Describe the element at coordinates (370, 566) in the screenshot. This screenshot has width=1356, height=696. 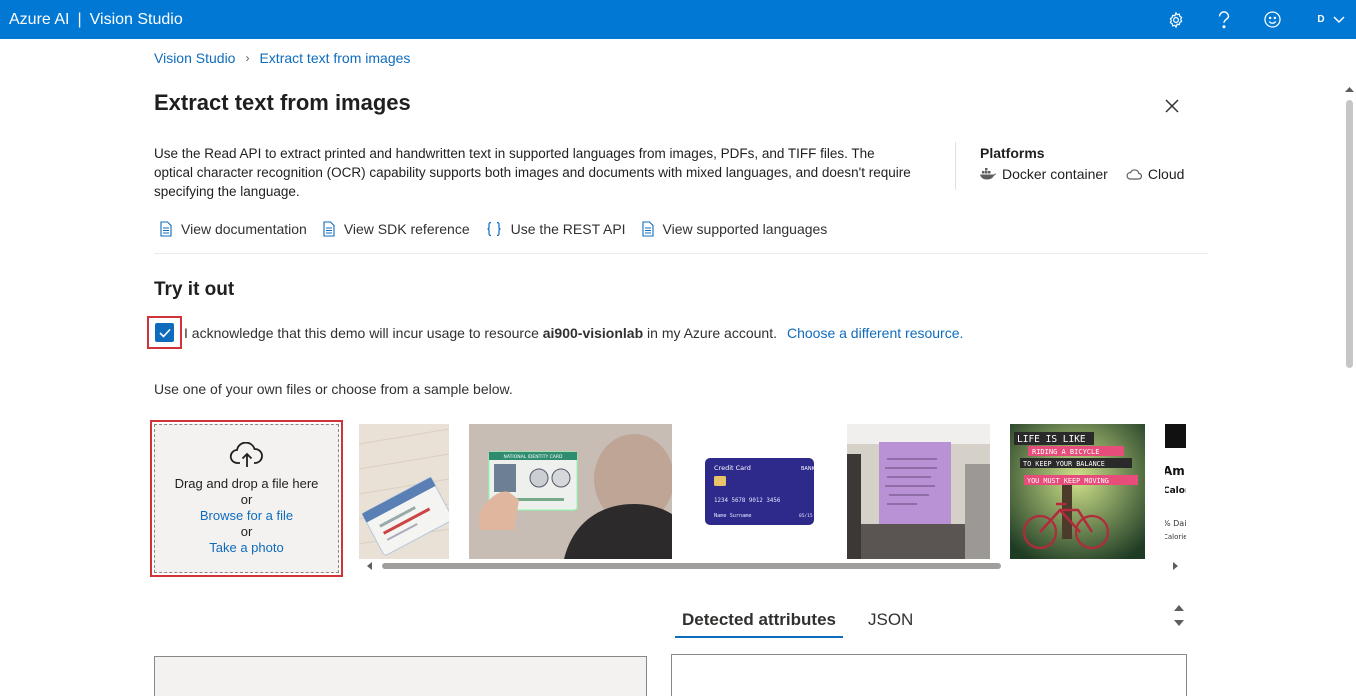
I see `scroll-left-icon` at that location.